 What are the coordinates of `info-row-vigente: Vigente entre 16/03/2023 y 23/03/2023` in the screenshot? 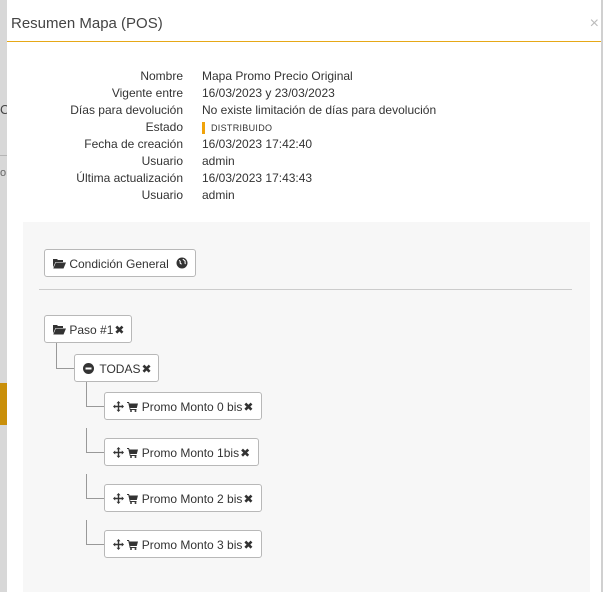 It's located at (304, 93).